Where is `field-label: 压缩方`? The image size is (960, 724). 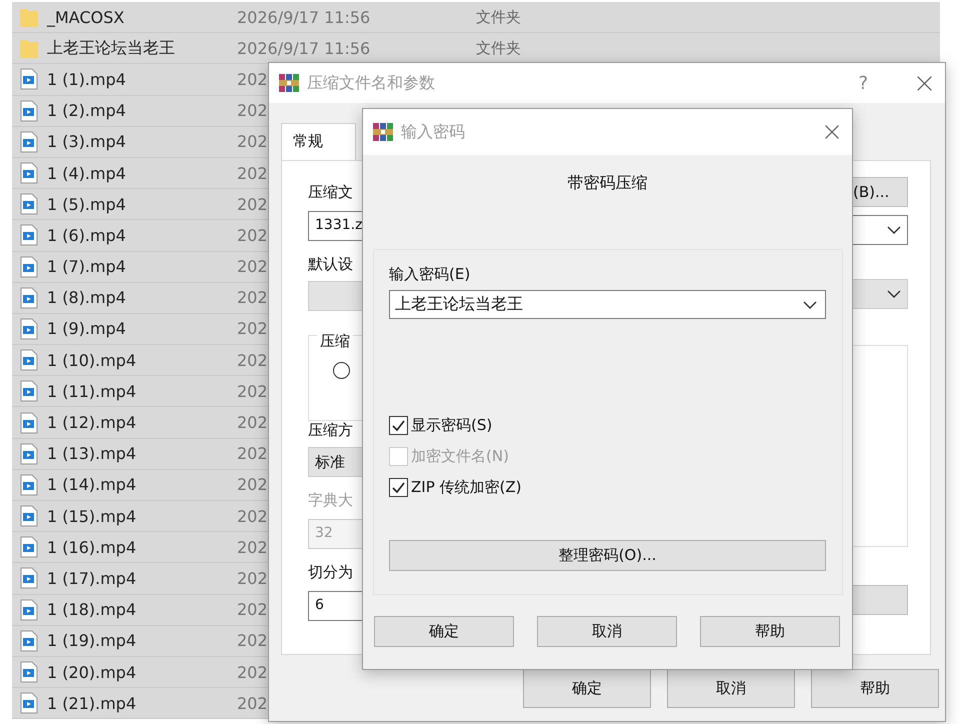 field-label: 压缩方 is located at coordinates (331, 431).